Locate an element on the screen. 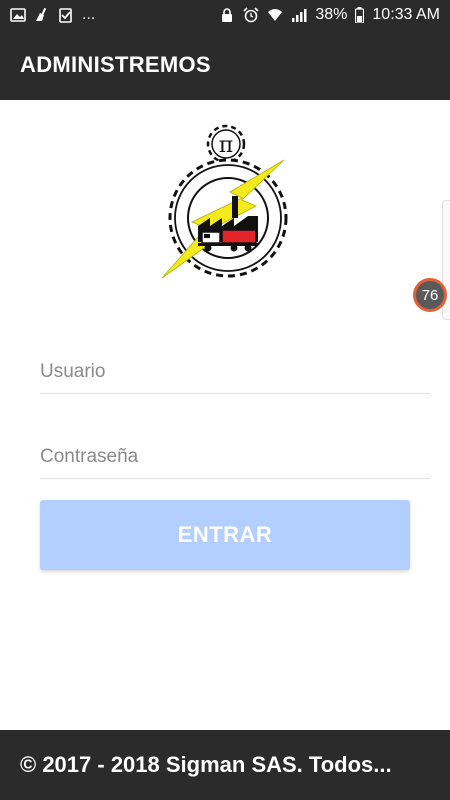  clock-time: 10:33 AM is located at coordinates (406, 14).